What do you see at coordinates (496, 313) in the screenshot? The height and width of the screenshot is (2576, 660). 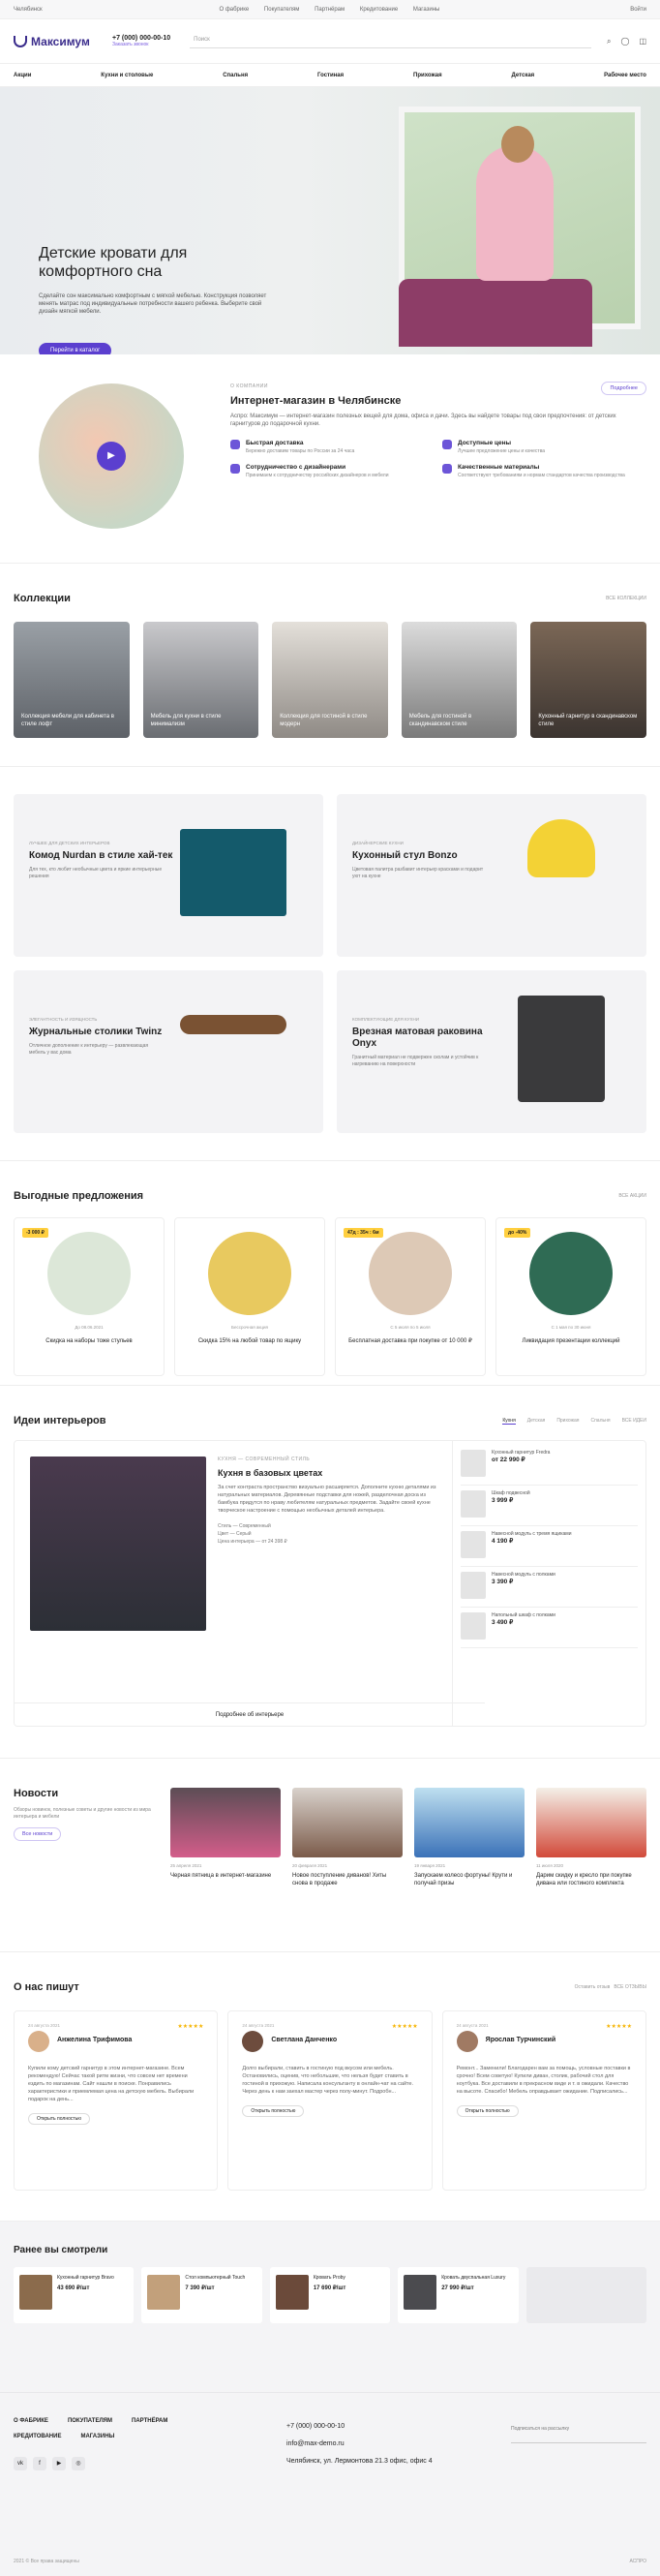 I see `hero-bed-image` at bounding box center [496, 313].